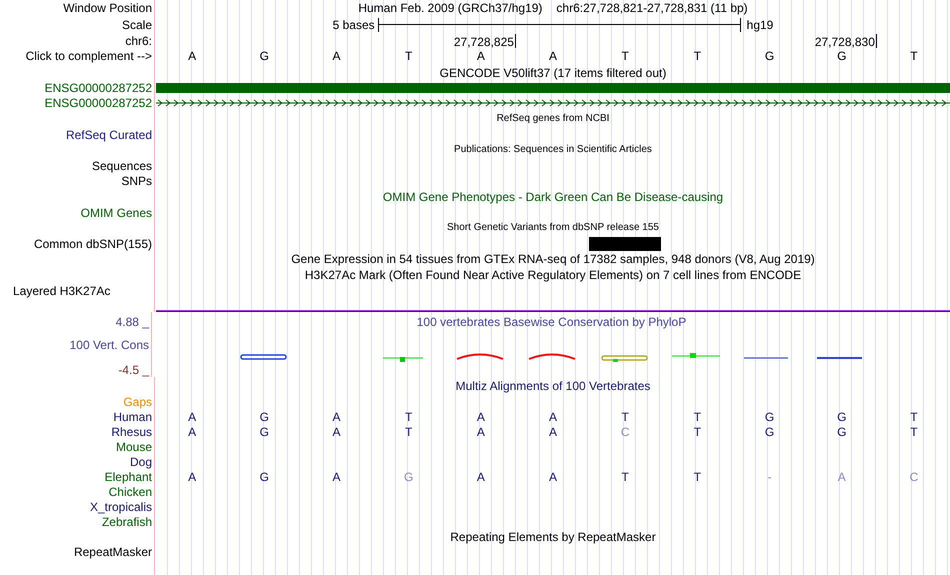  I want to click on scale-text: 5 bases, so click(353, 24).